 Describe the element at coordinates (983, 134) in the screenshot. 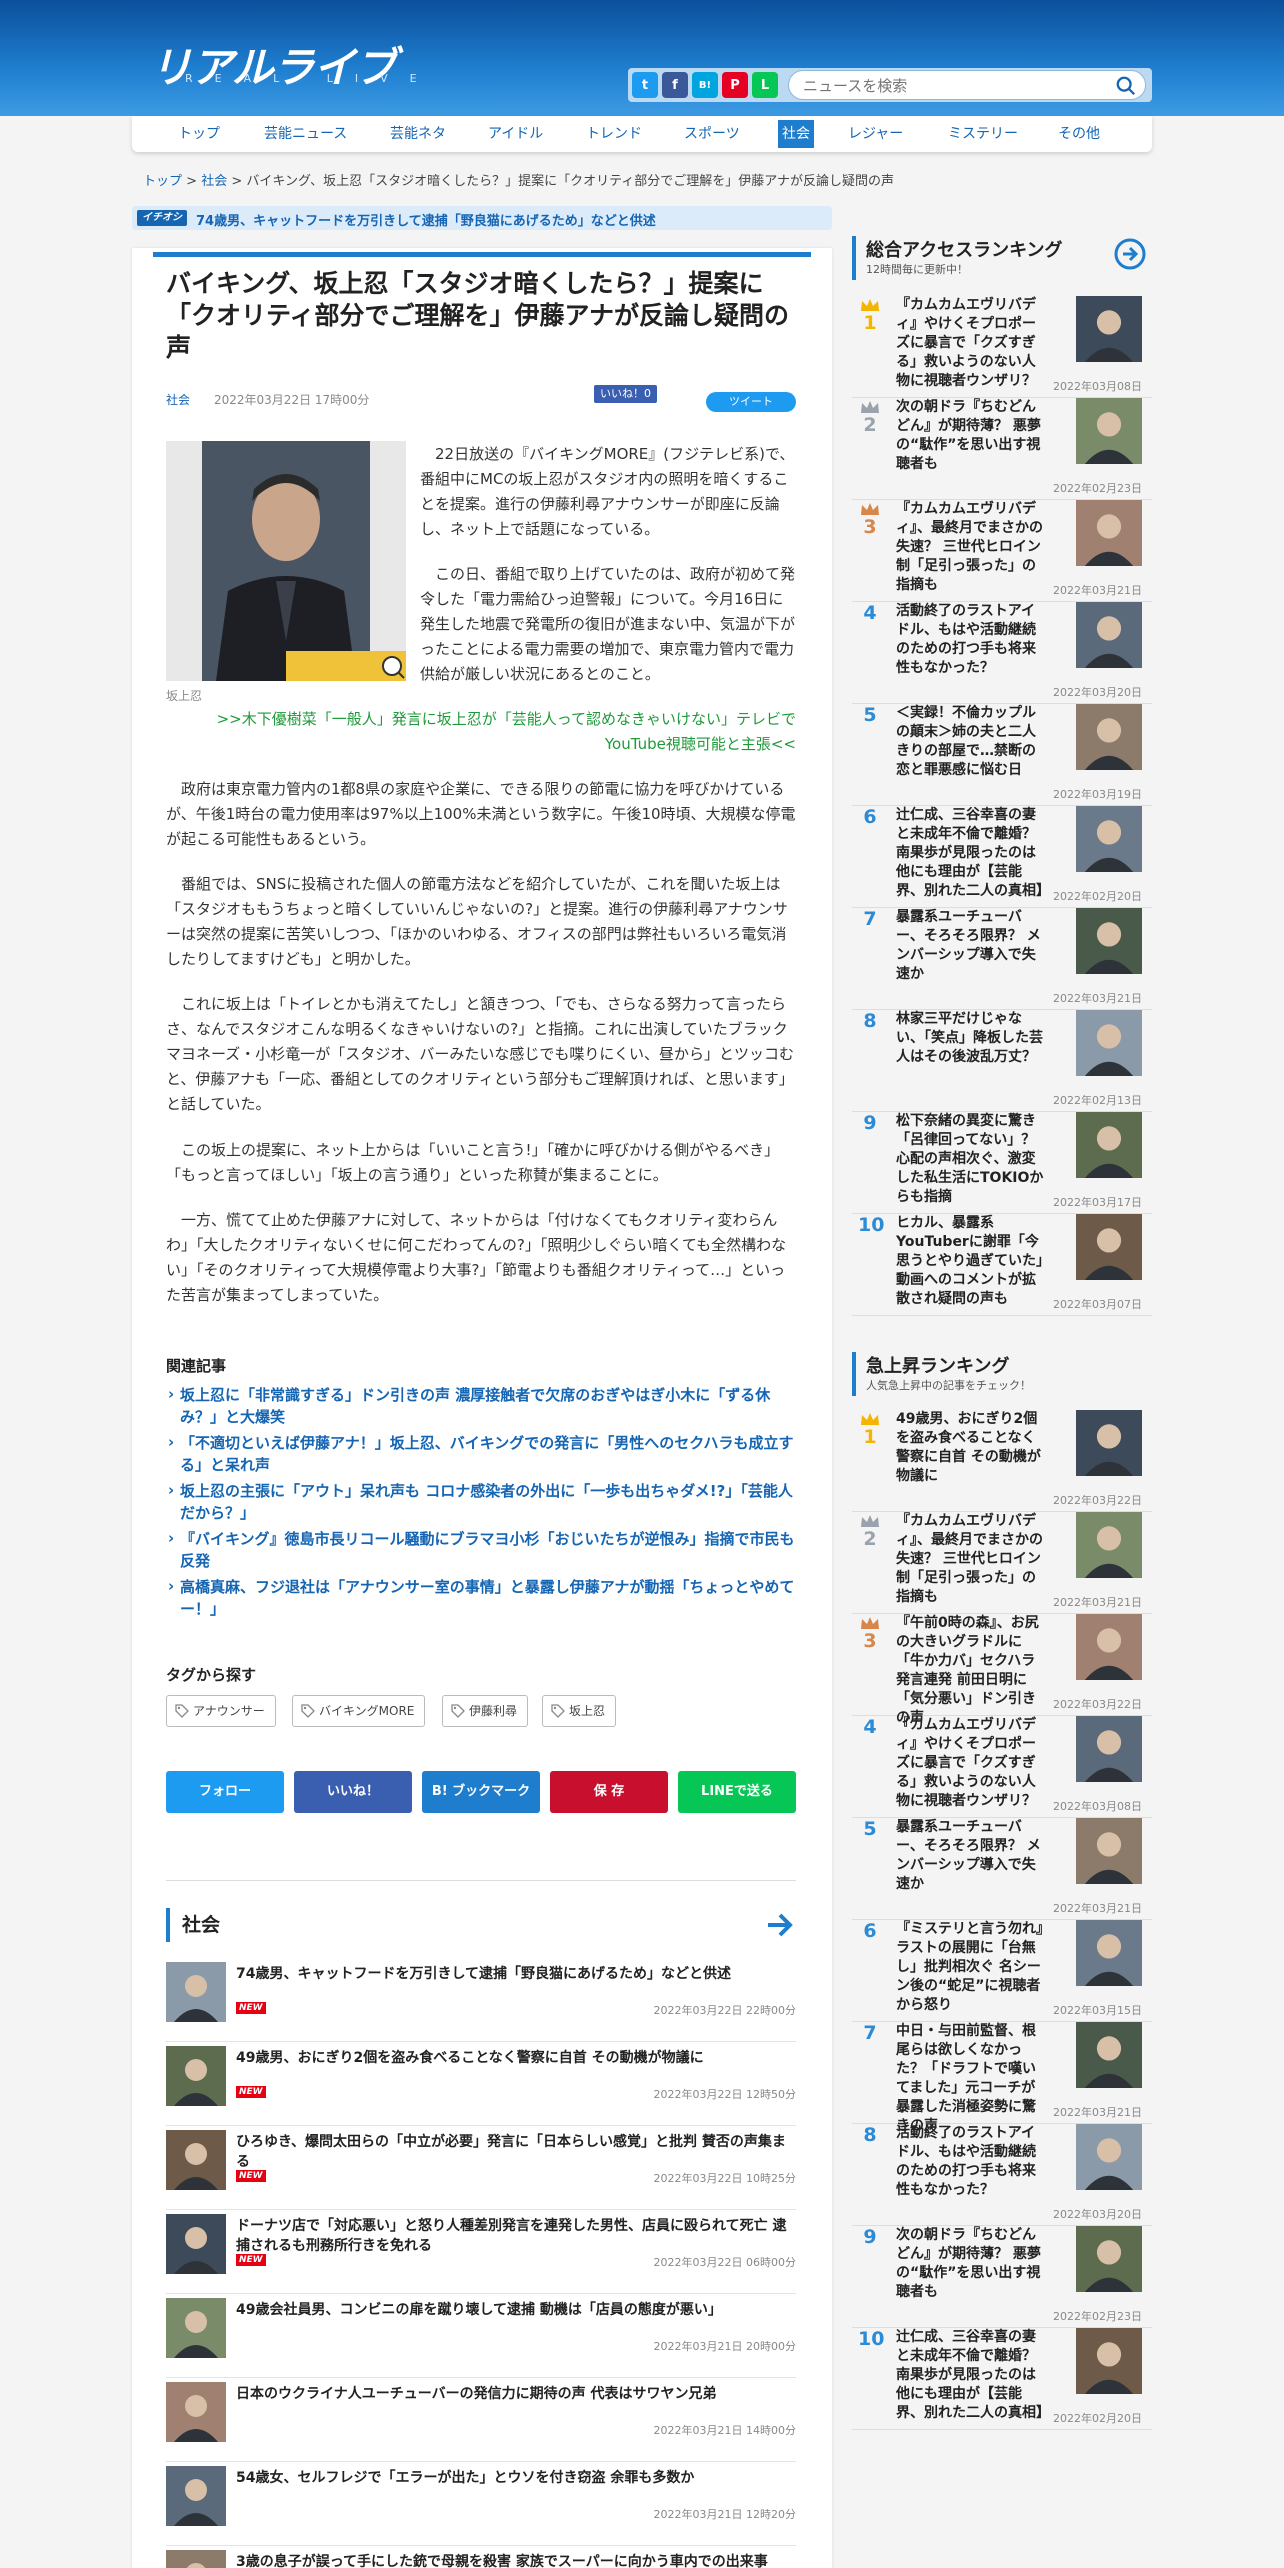

I see `nav-mystery: ミステリー` at that location.